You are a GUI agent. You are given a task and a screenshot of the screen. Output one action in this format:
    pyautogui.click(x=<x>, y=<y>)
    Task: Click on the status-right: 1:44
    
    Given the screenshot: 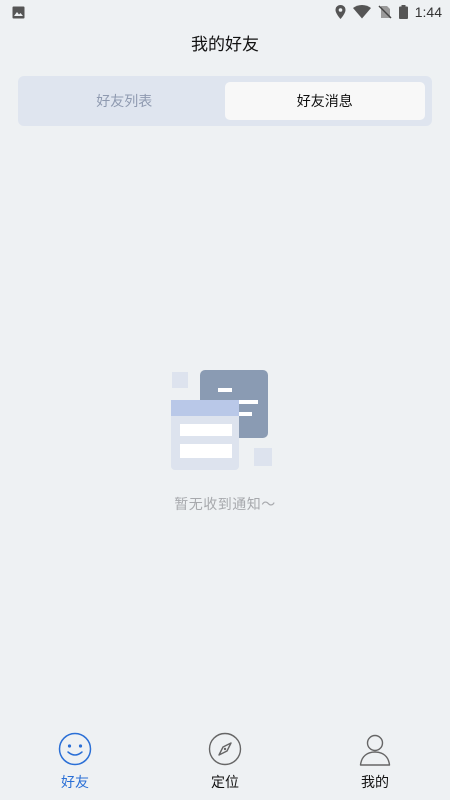 What is the action you would take?
    pyautogui.click(x=388, y=12)
    